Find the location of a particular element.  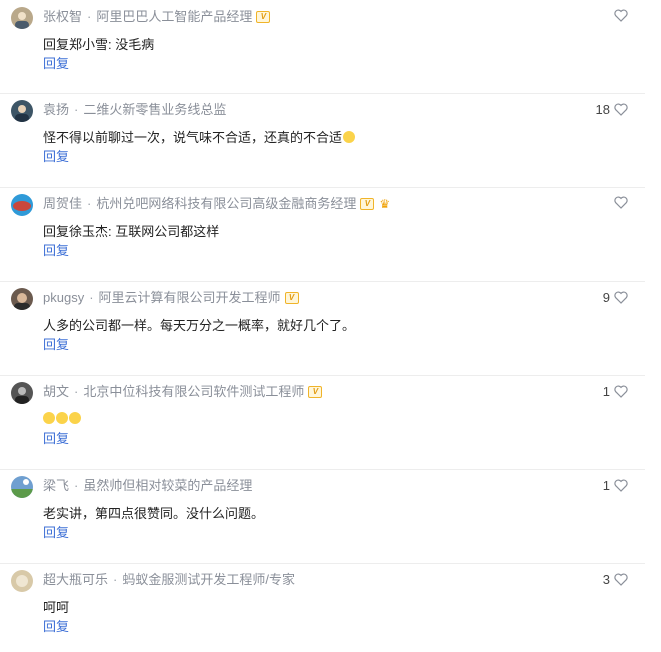

author-name: 张权智 is located at coordinates (62, 17).